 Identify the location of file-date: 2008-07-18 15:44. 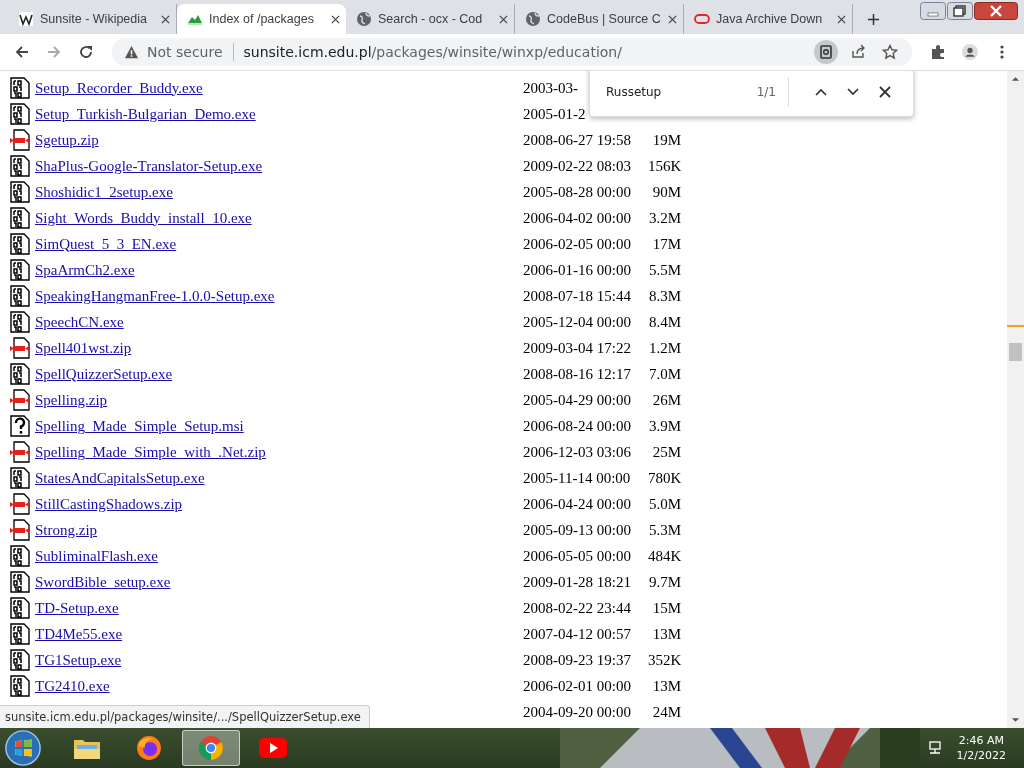
(577, 295).